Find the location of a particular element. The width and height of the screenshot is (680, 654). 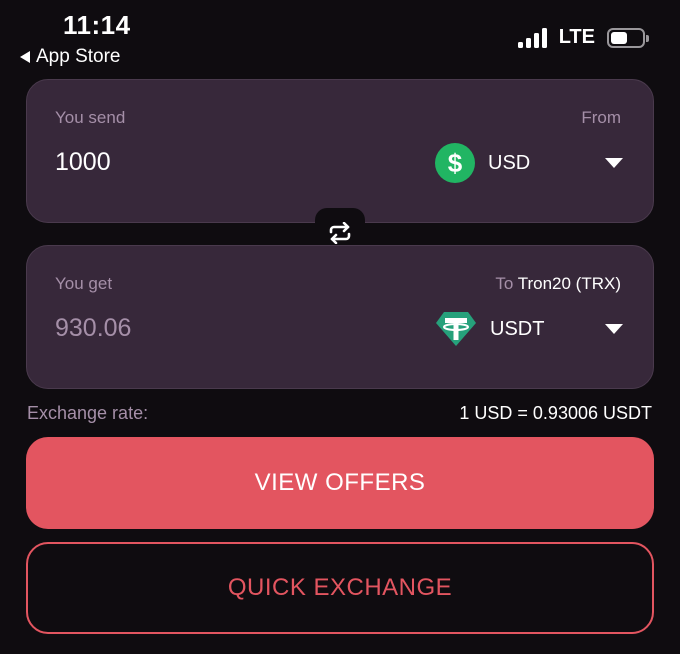

send-currency-code: USD is located at coordinates (509, 162).